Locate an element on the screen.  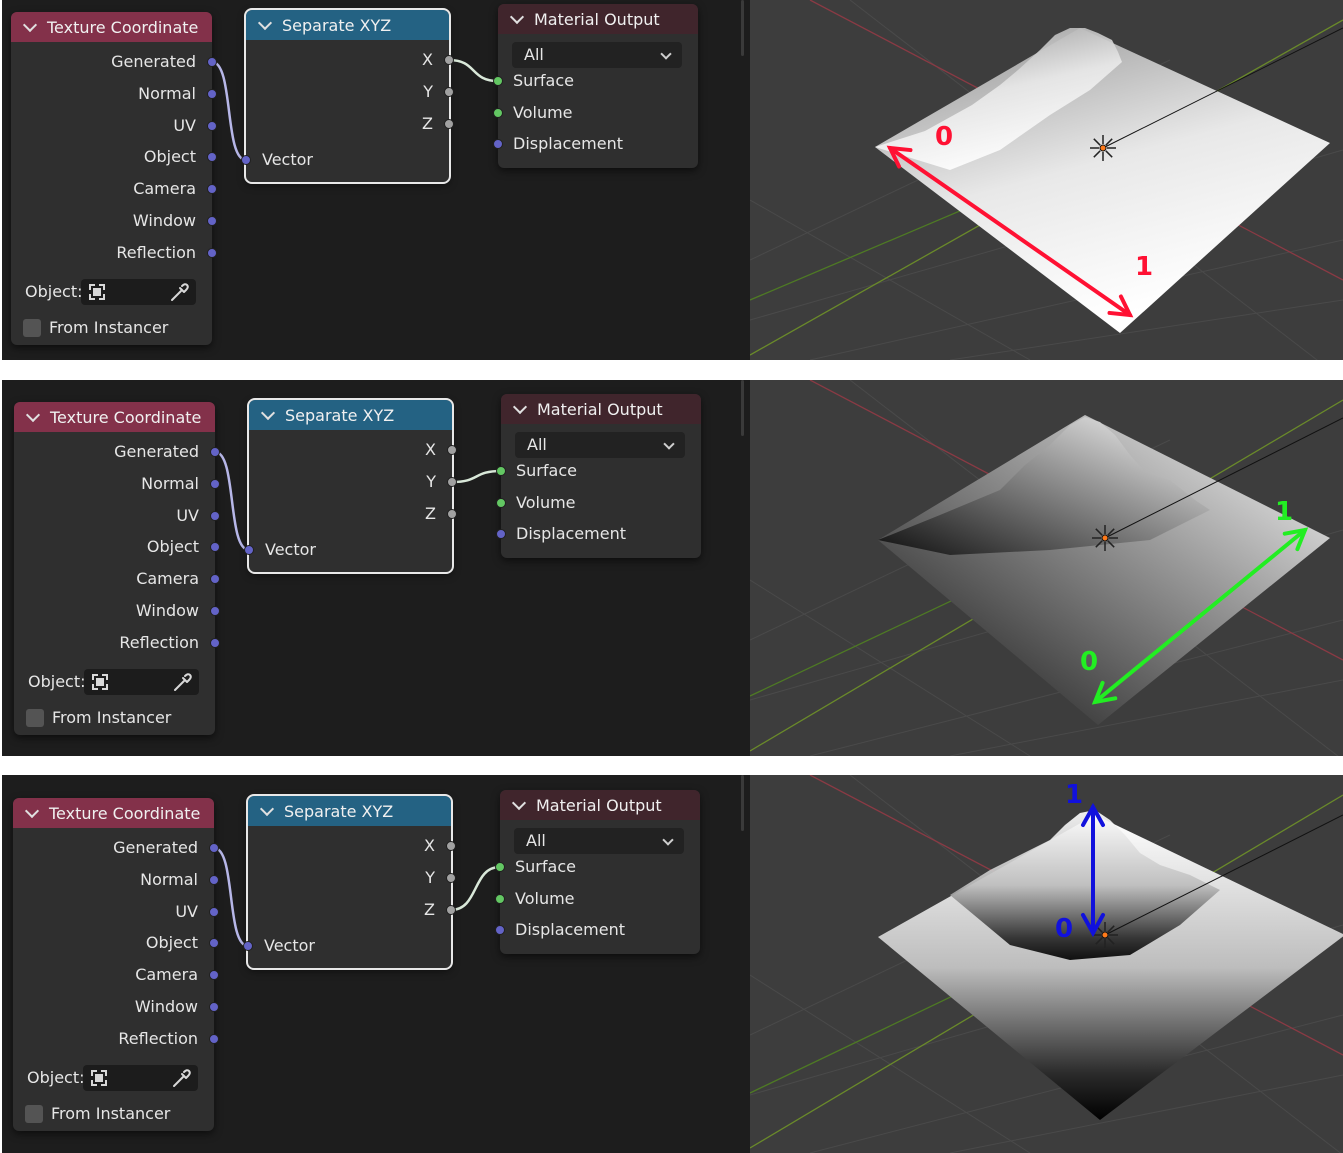
output-socket-label: Y is located at coordinates (431, 481).